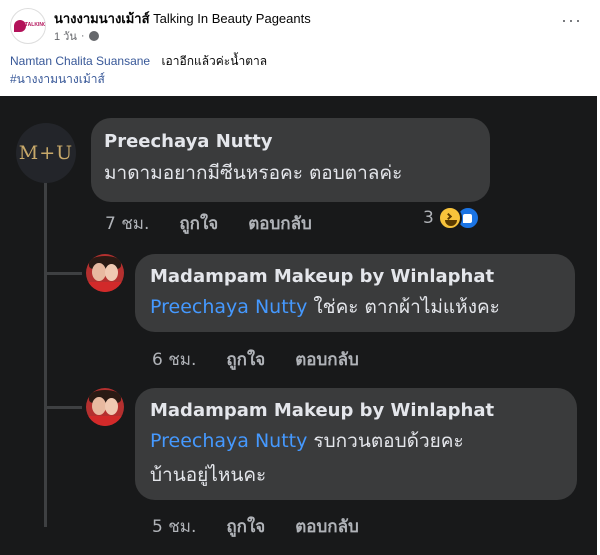  I want to click on reply-actions: 5 ชม. ถูกใจ ตอบกลับ, so click(255, 526).